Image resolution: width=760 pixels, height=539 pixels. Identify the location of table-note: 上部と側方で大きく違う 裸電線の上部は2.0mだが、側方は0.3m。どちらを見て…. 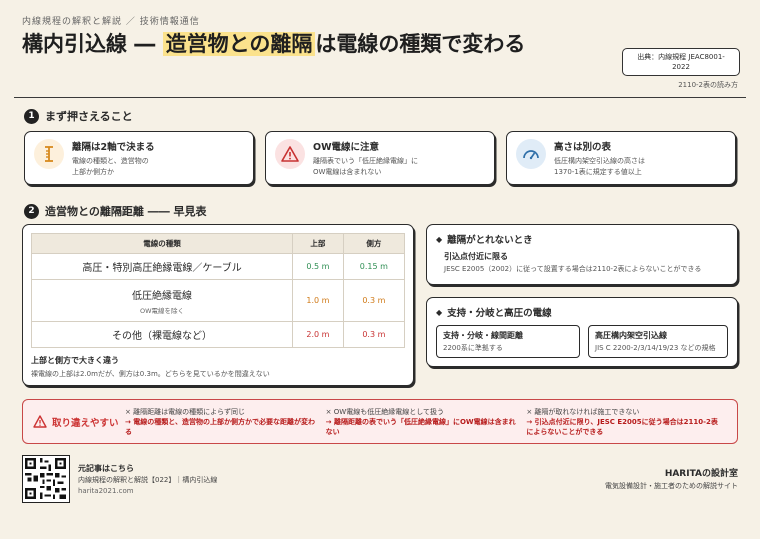
(218, 367).